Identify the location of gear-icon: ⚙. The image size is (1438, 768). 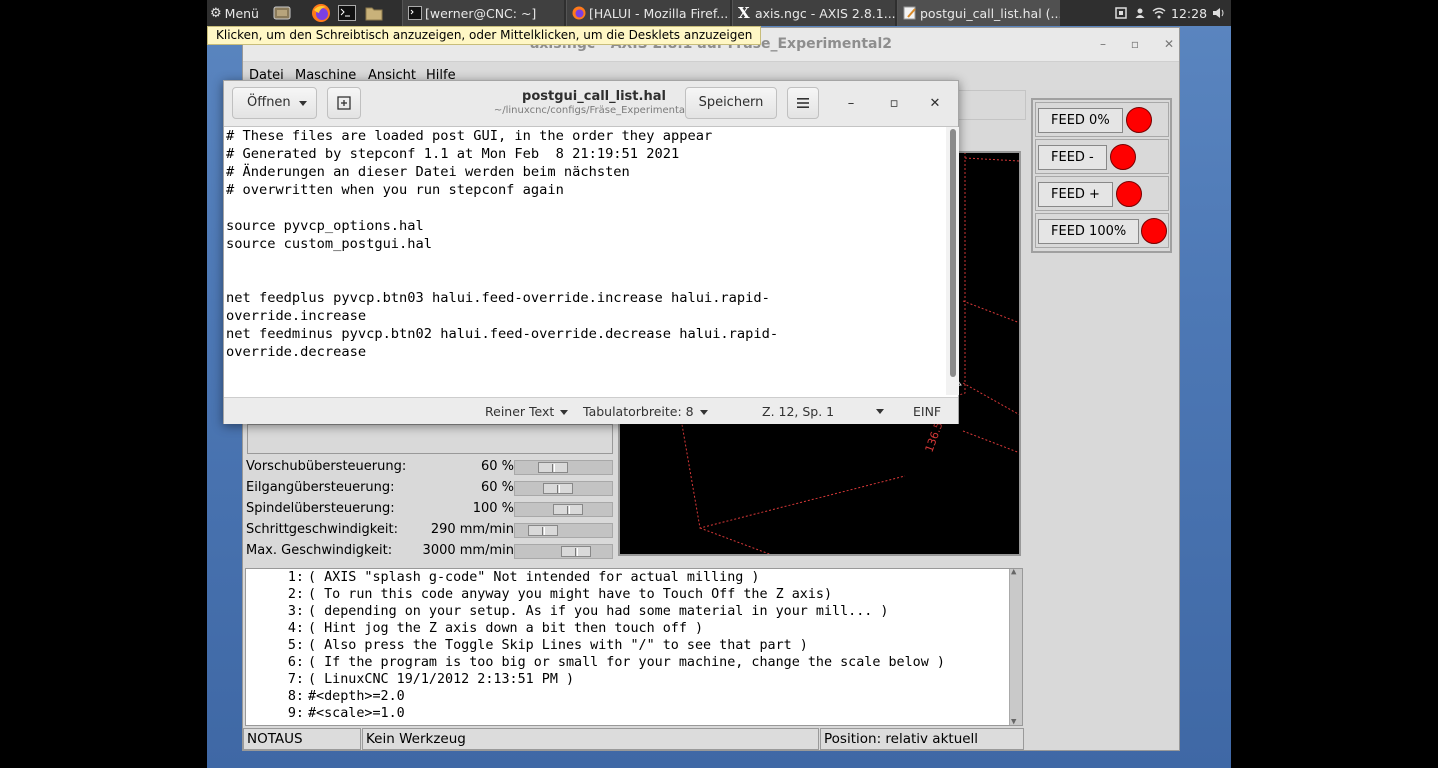
(216, 13).